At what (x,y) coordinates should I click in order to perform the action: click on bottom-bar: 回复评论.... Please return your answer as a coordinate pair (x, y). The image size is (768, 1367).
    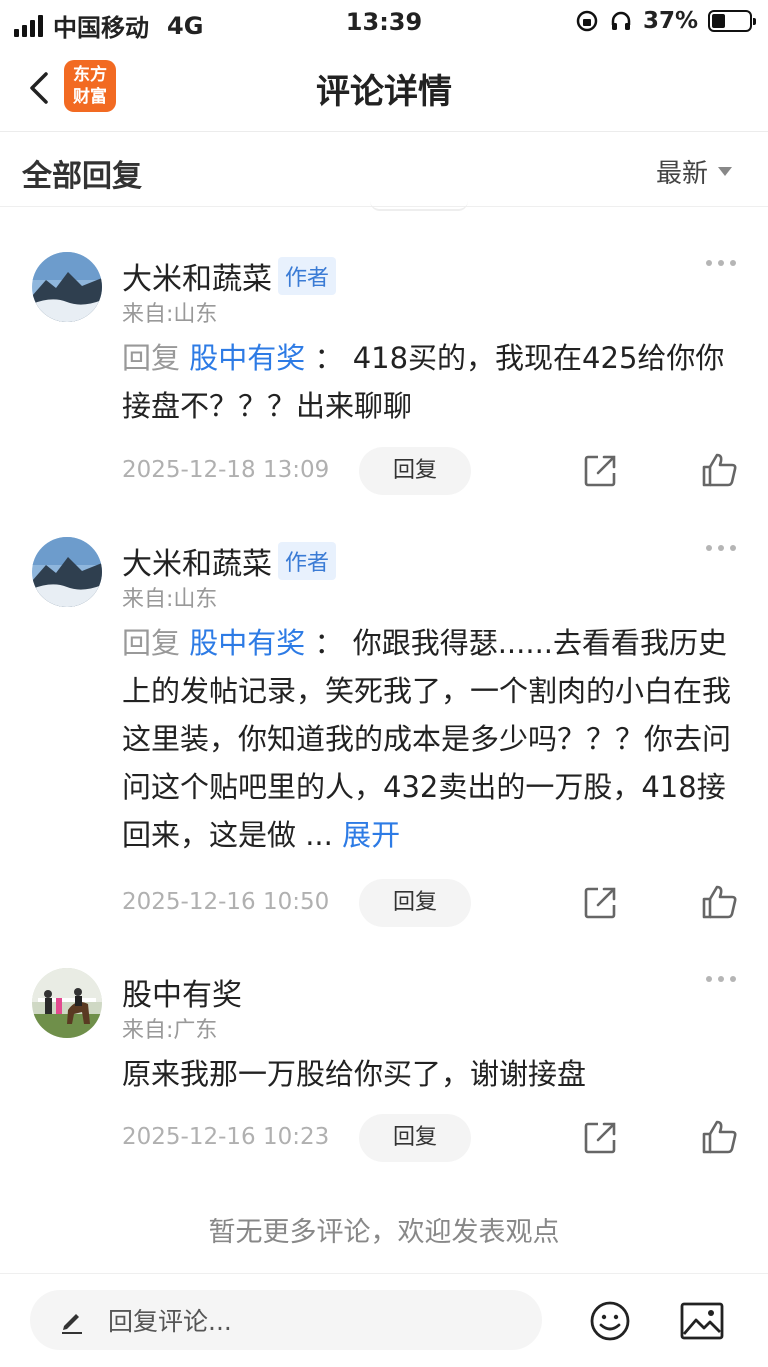
    Looking at the image, I should click on (384, 1320).